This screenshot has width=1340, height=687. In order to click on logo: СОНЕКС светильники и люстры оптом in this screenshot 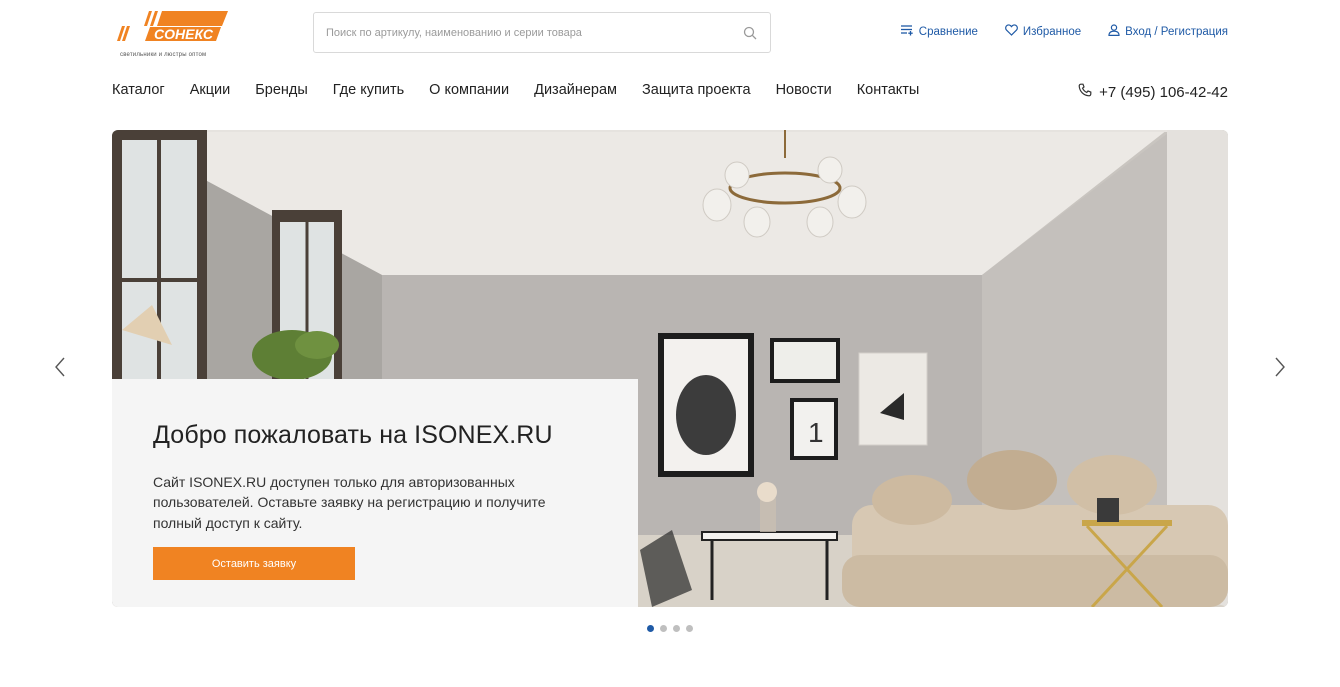, I will do `click(176, 36)`.